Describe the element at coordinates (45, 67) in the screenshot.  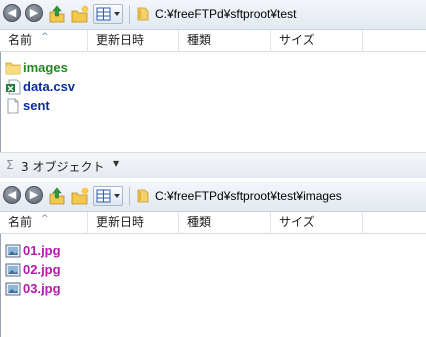
I see `file-name: images` at that location.